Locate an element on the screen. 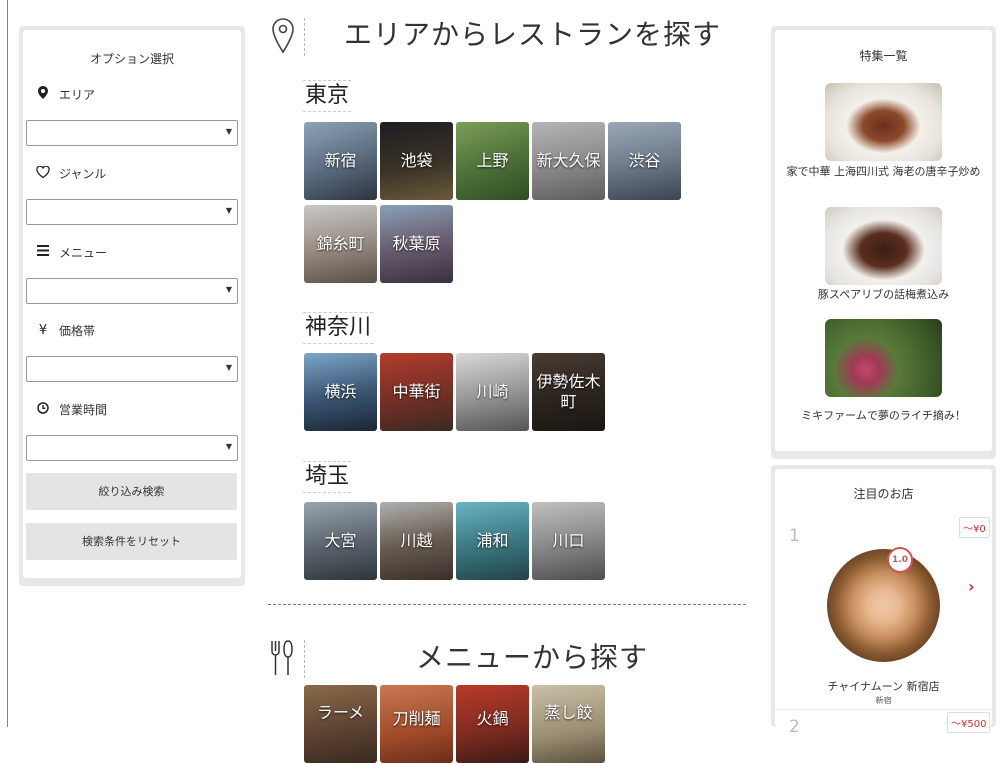 This screenshot has width=999, height=763. option-area-label: エリア is located at coordinates (65, 94).